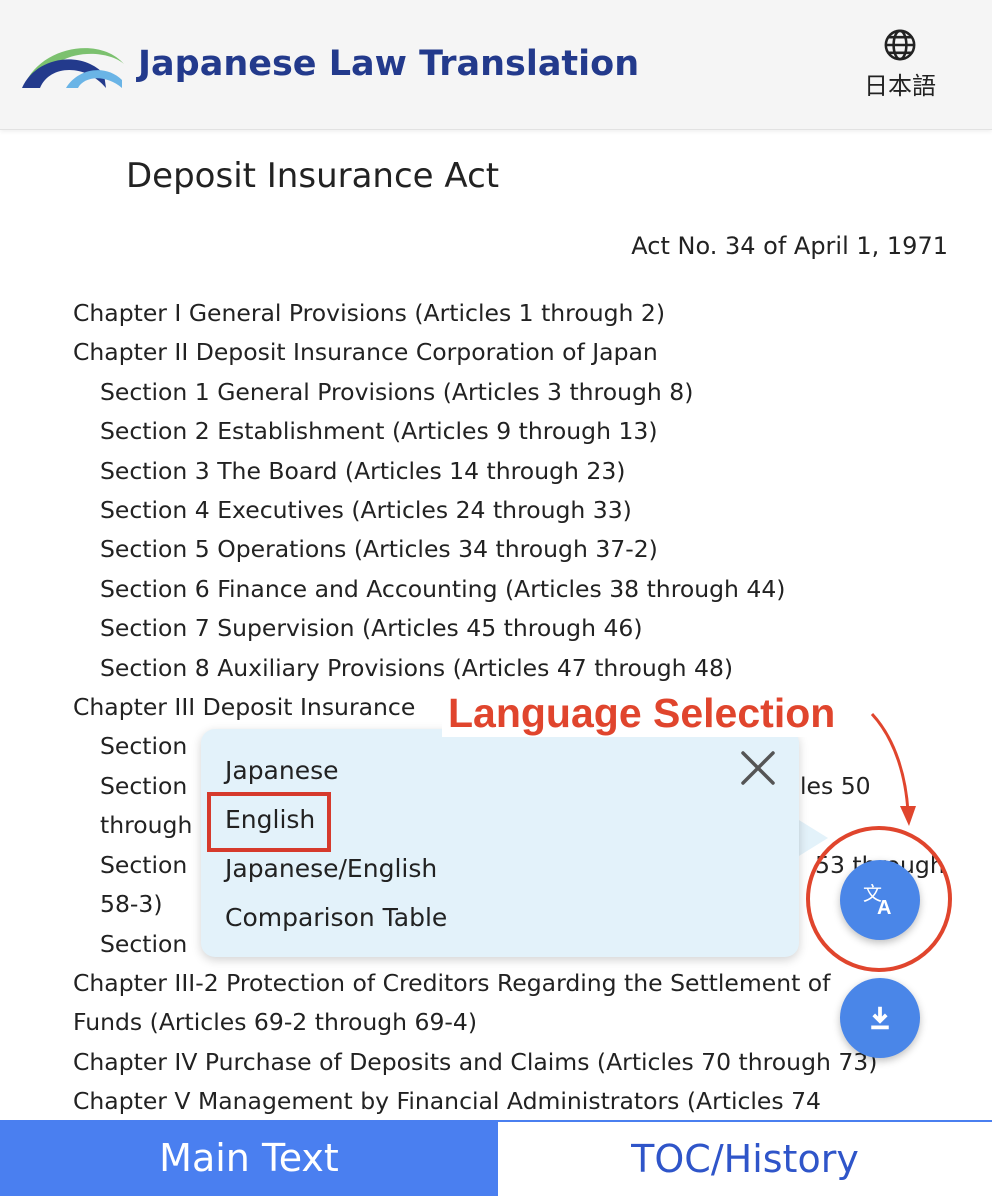 This screenshot has height=1196, width=992. I want to click on translate-icon: 文 A, so click(877, 901).